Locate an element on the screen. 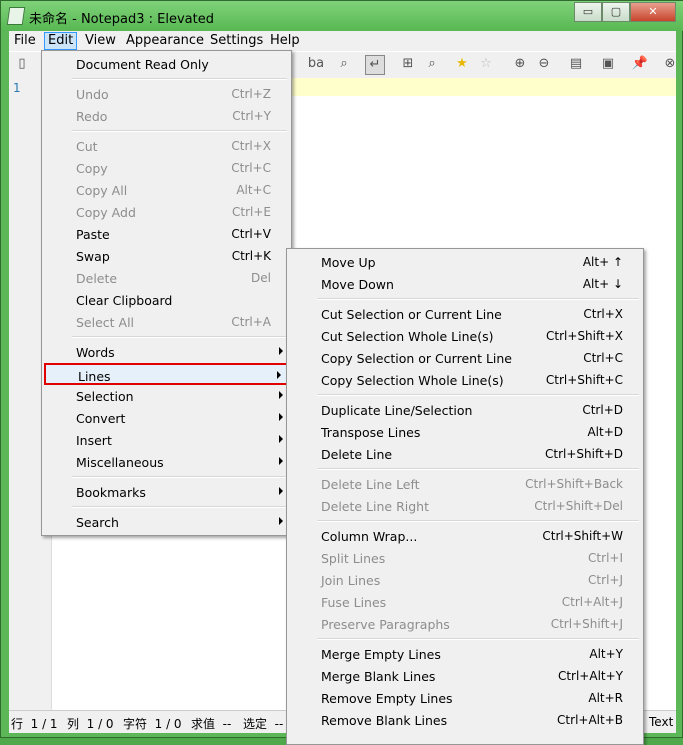 This screenshot has width=683, height=745. edit-menu-item-insert: Insert is located at coordinates (166, 440).